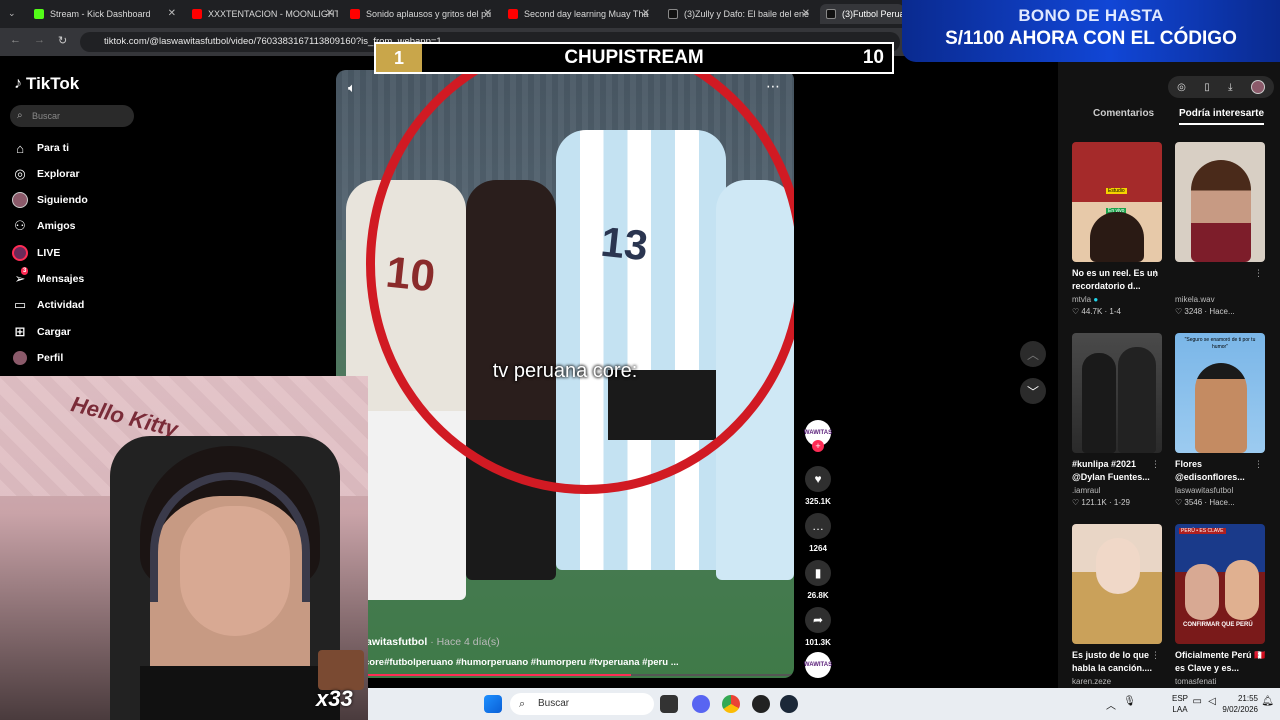  I want to click on card-author: mikela.wav, so click(1195, 299).